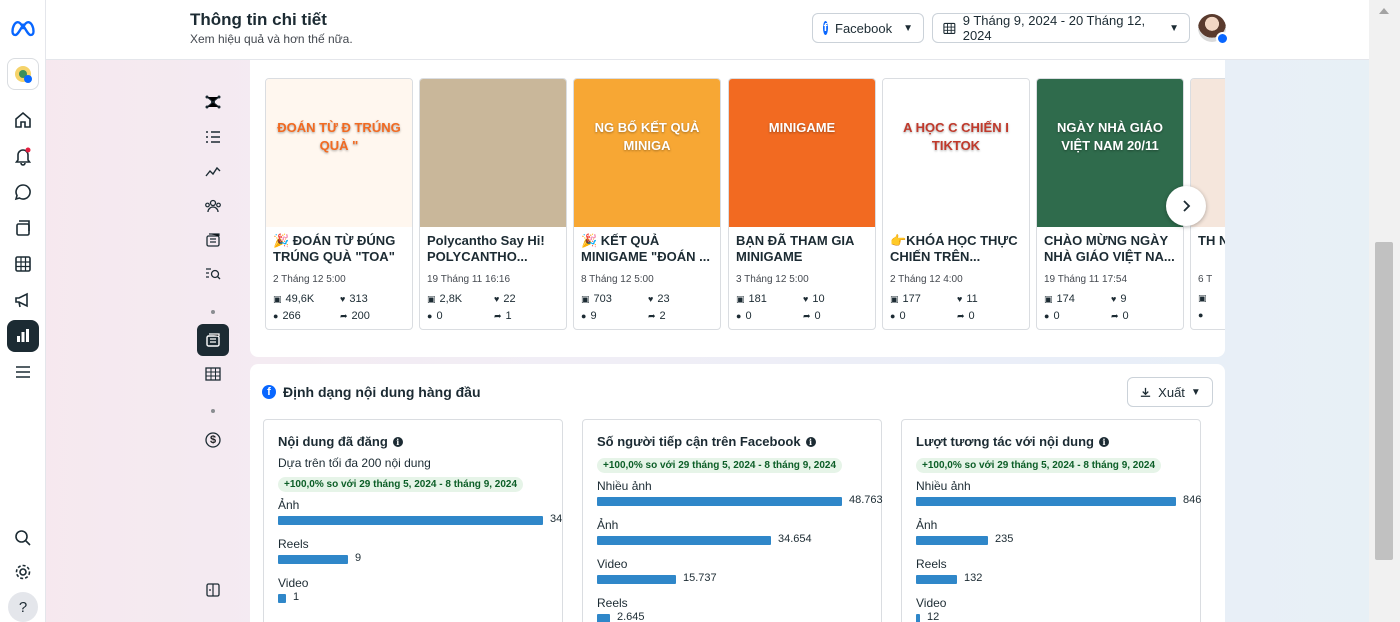 The image size is (1400, 622). I want to click on stat-value: 10, so click(818, 299).